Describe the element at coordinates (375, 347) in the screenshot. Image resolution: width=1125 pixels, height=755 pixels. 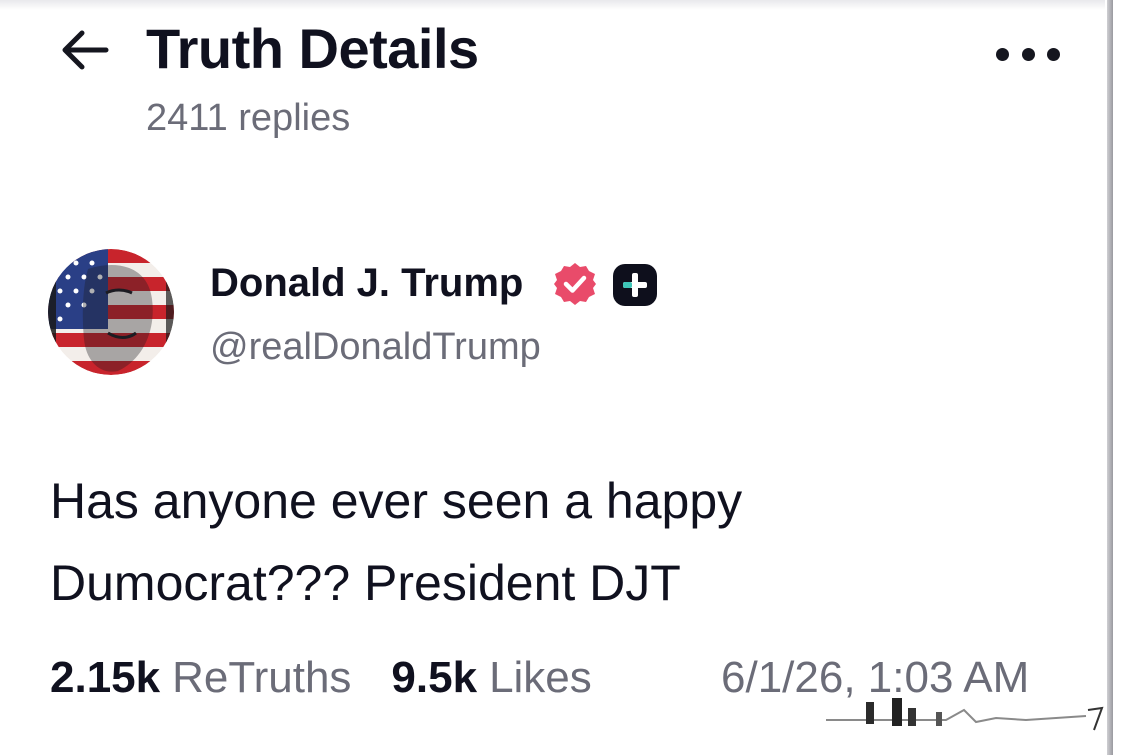
I see `author-handle: @realDonaldTrump` at that location.